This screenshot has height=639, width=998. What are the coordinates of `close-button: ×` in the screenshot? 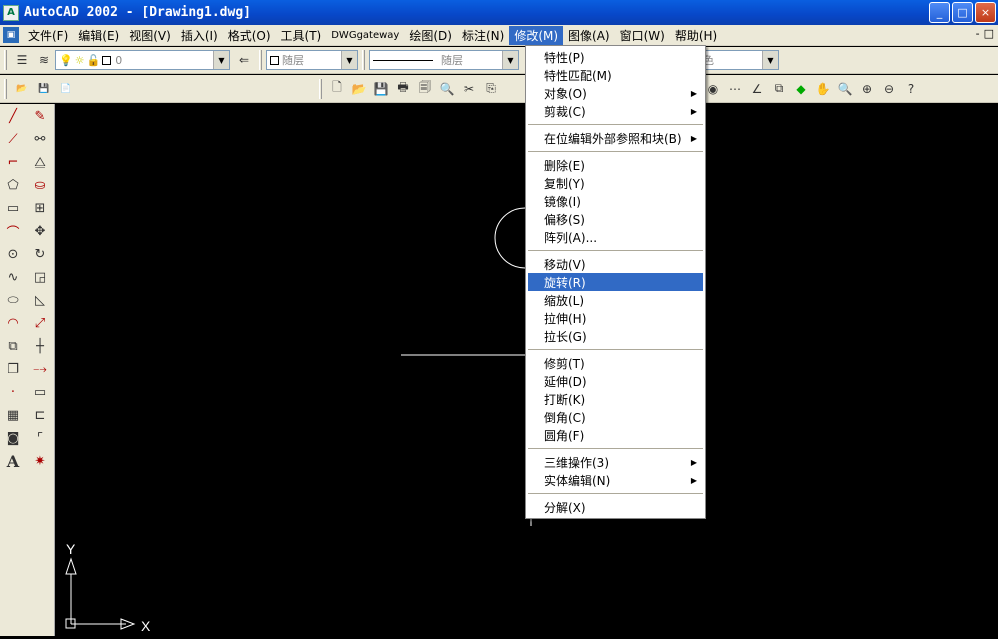 It's located at (985, 12).